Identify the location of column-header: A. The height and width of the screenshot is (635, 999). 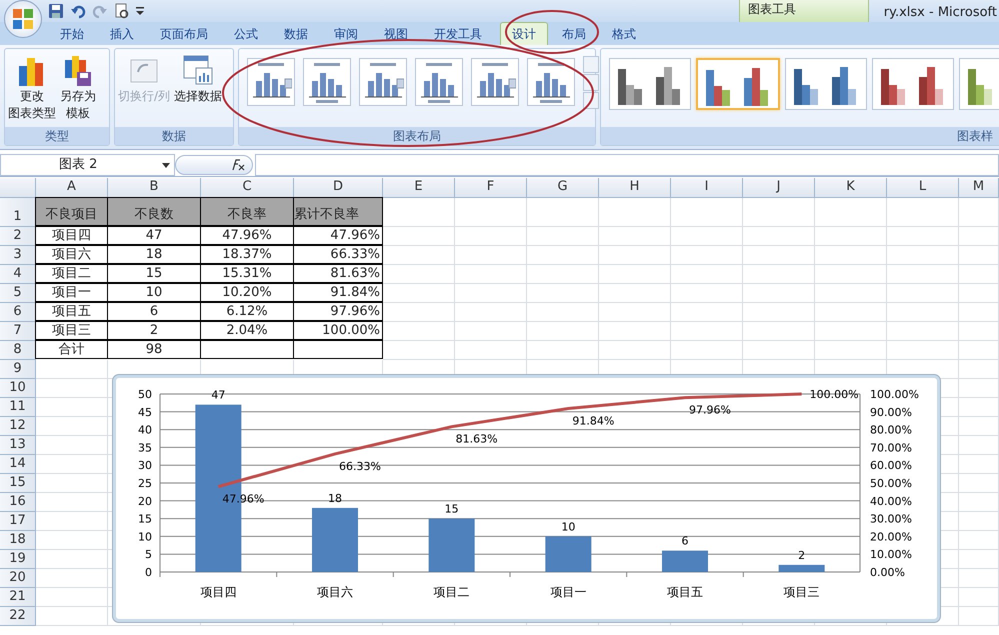
(72, 188).